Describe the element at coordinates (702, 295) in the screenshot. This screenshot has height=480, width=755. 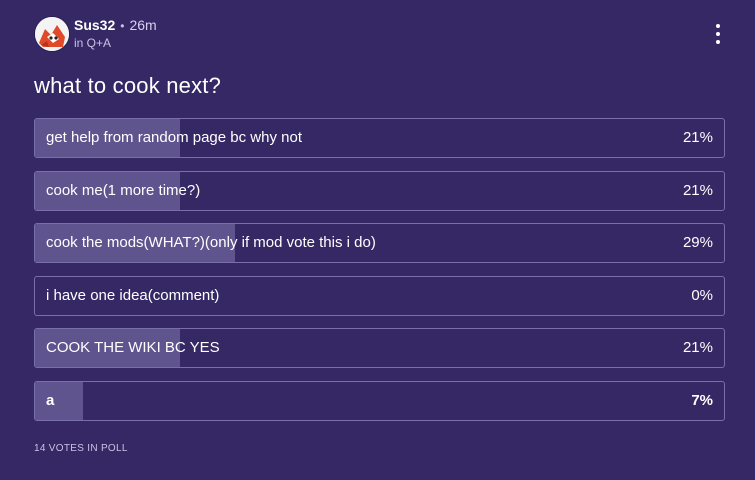
I see `poll-option-percent: 0%` at that location.